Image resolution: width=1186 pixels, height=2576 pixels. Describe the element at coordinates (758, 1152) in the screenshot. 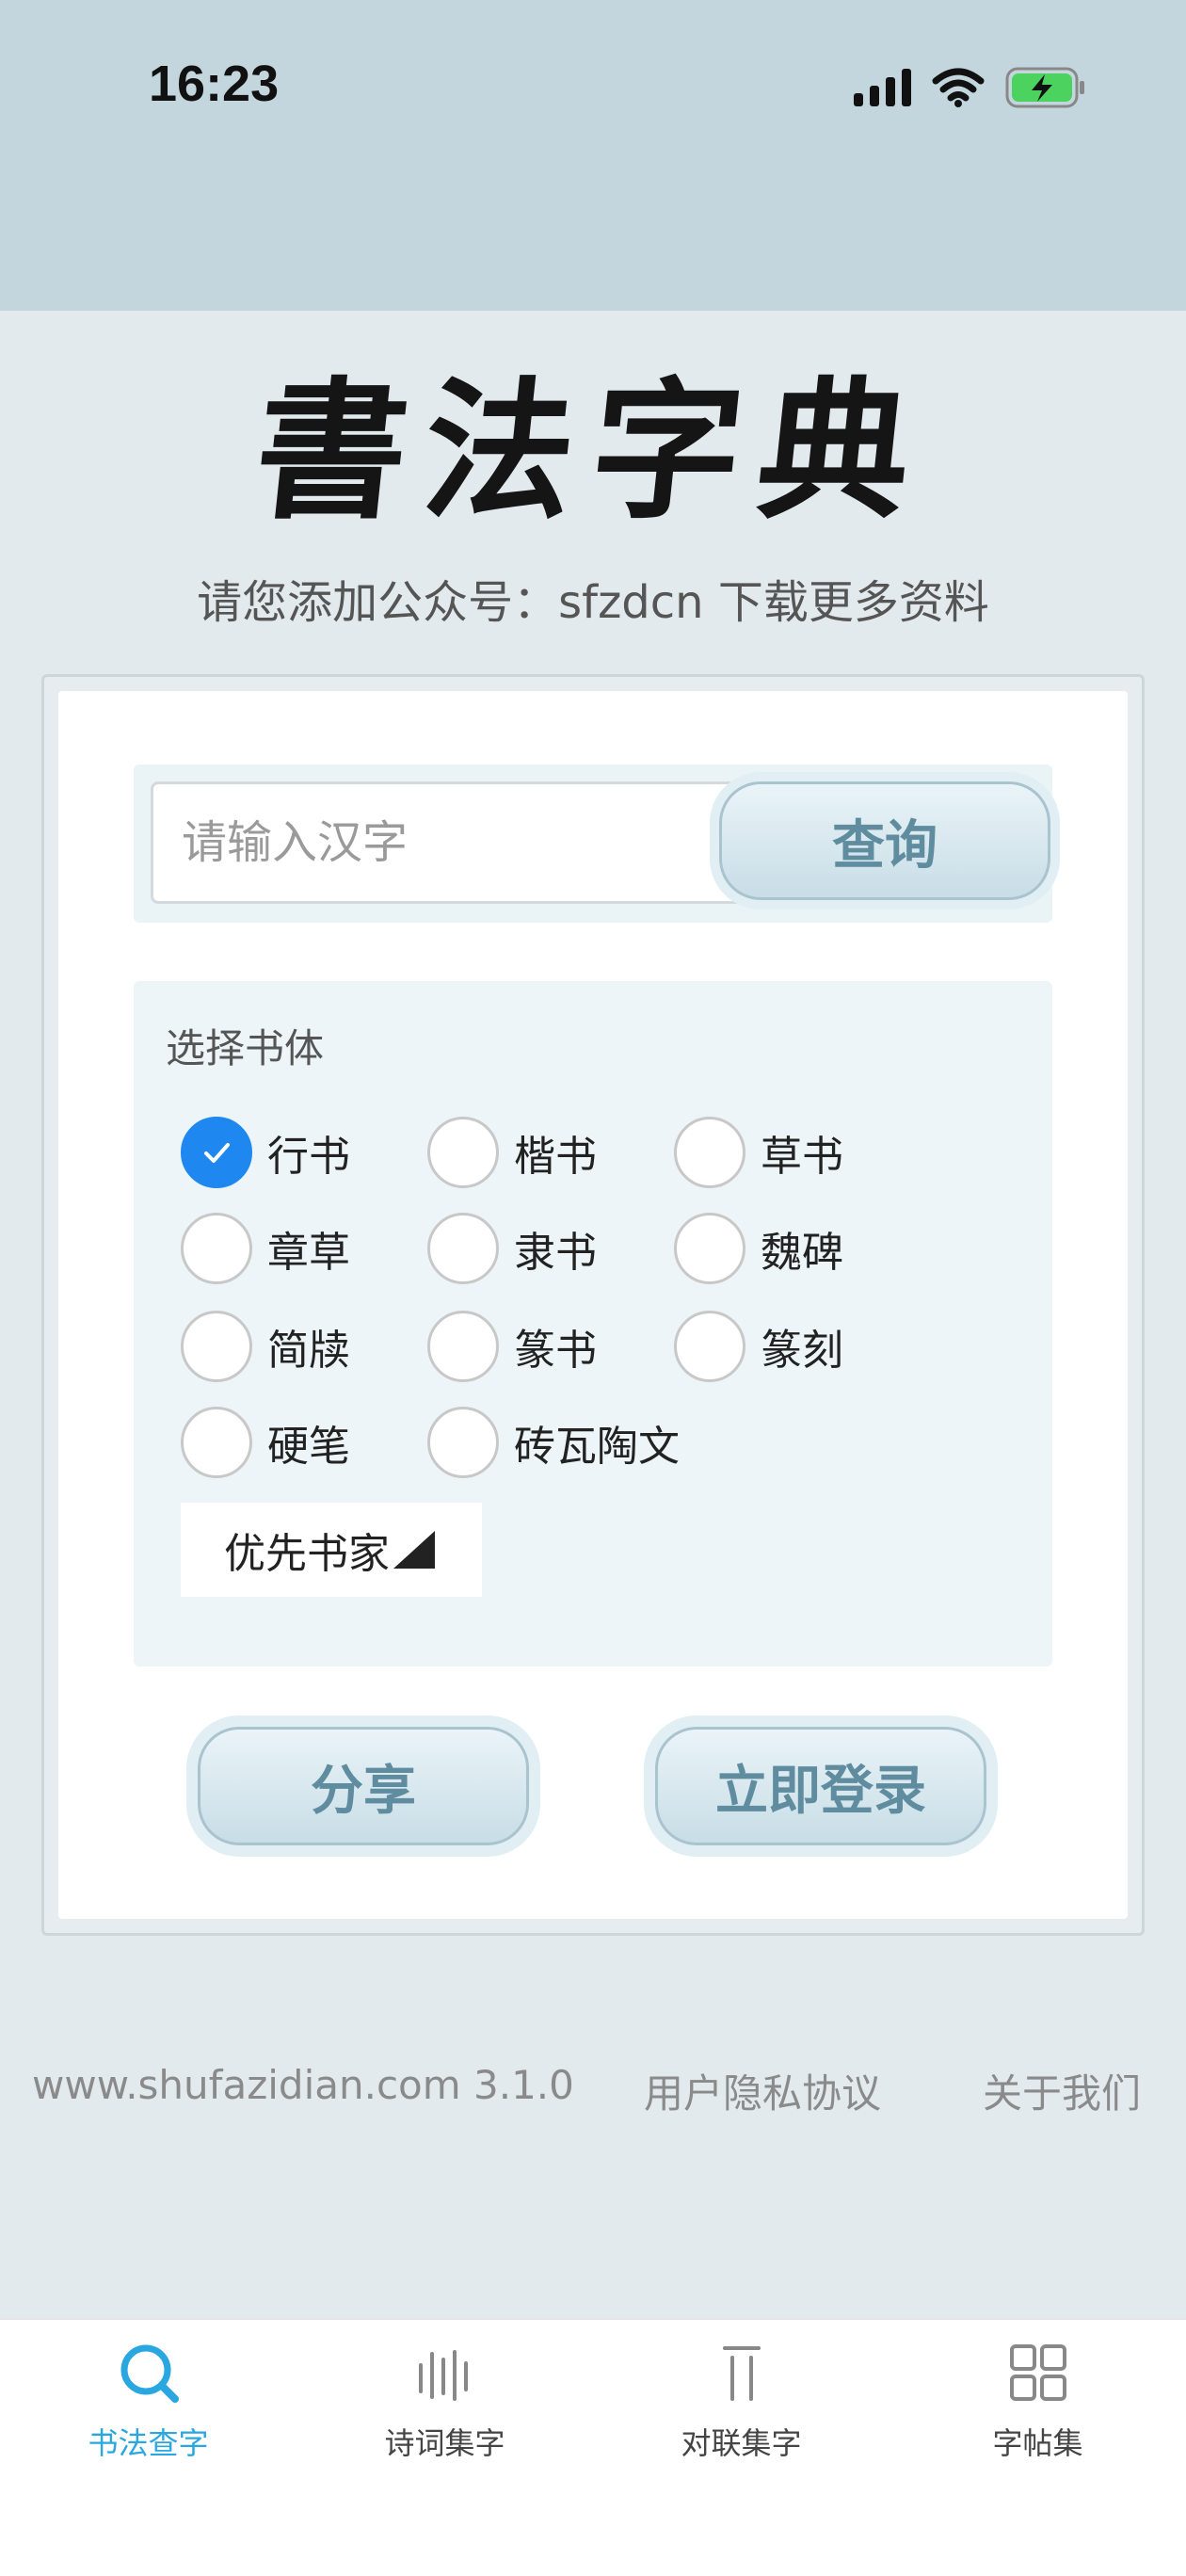

I see `radio-option-caoshu: 草书` at that location.